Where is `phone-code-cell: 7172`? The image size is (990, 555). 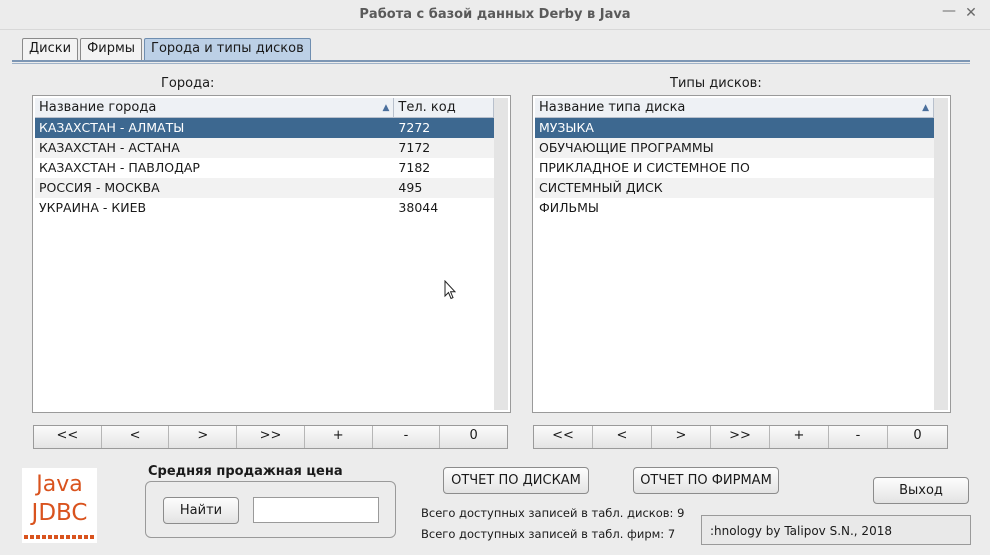
phone-code-cell: 7172 is located at coordinates (414, 147).